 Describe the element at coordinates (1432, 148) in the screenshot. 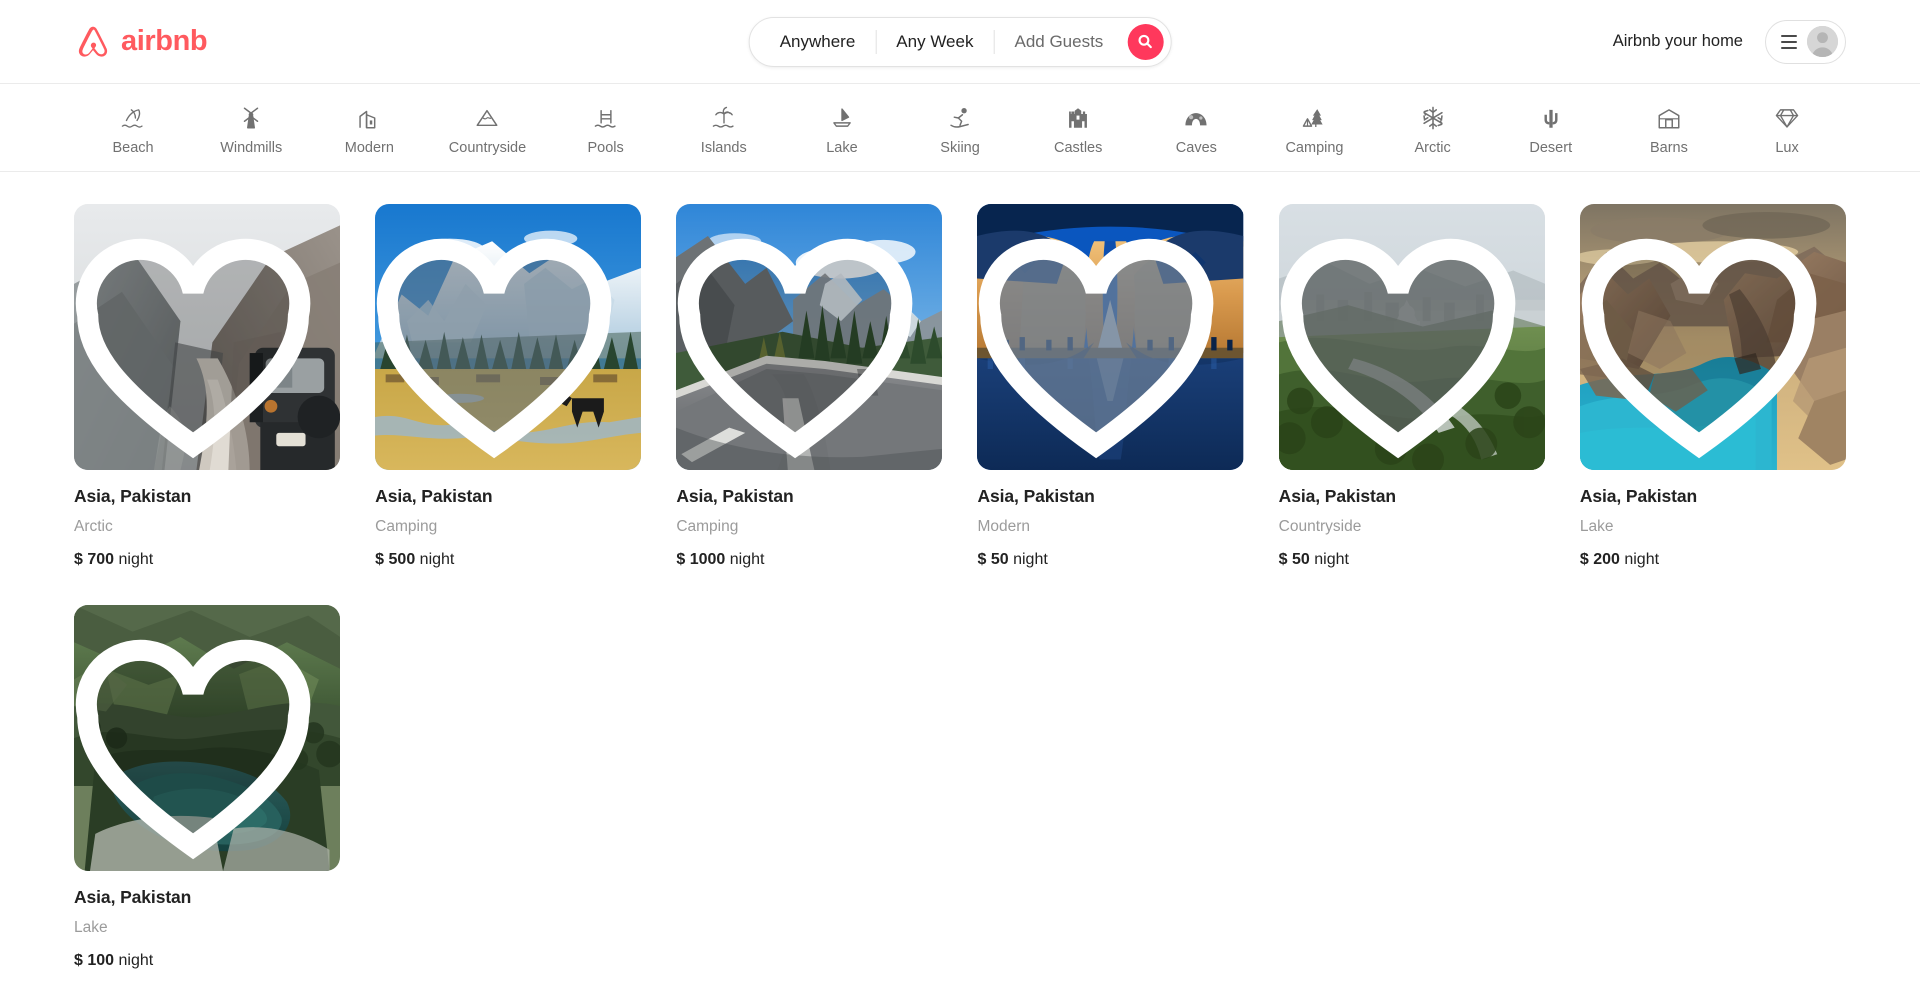

I see `category-label: Arctic` at that location.